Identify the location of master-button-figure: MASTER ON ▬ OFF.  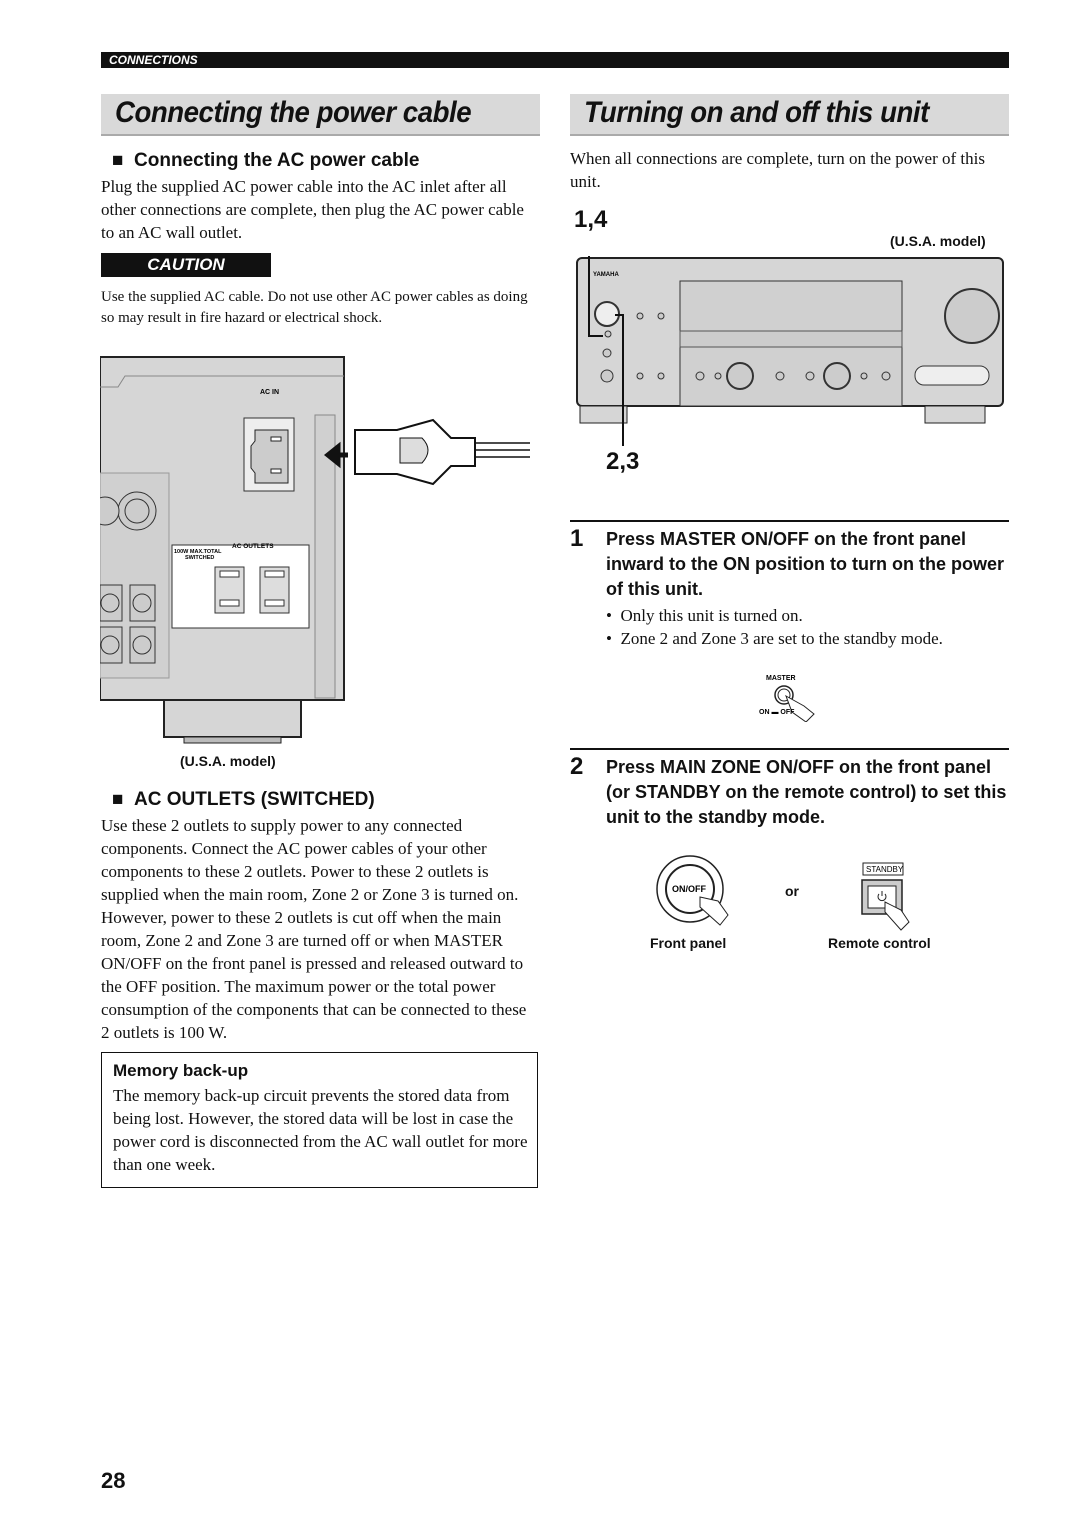
(787, 698).